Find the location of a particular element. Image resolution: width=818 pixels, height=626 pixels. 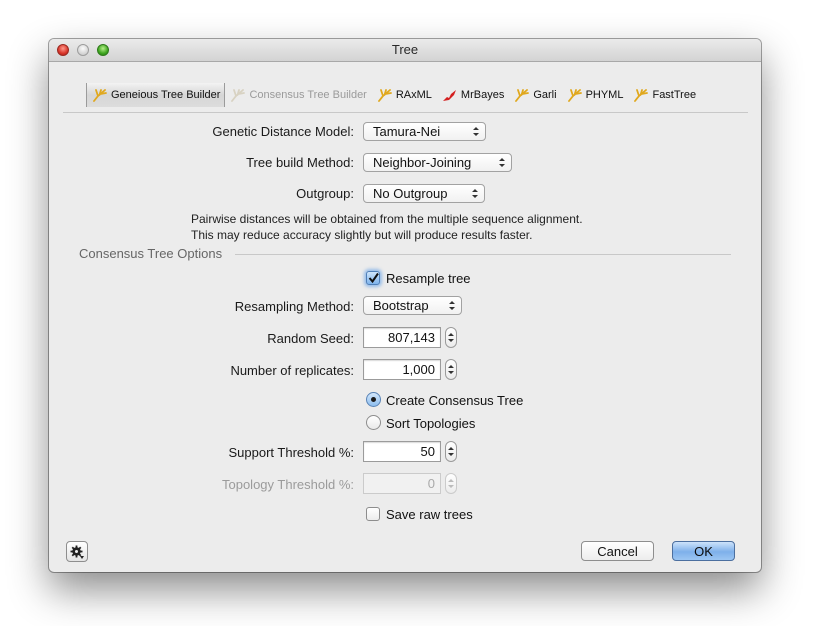

tab-label: Consensus Tree Builder is located at coordinates (308, 95).